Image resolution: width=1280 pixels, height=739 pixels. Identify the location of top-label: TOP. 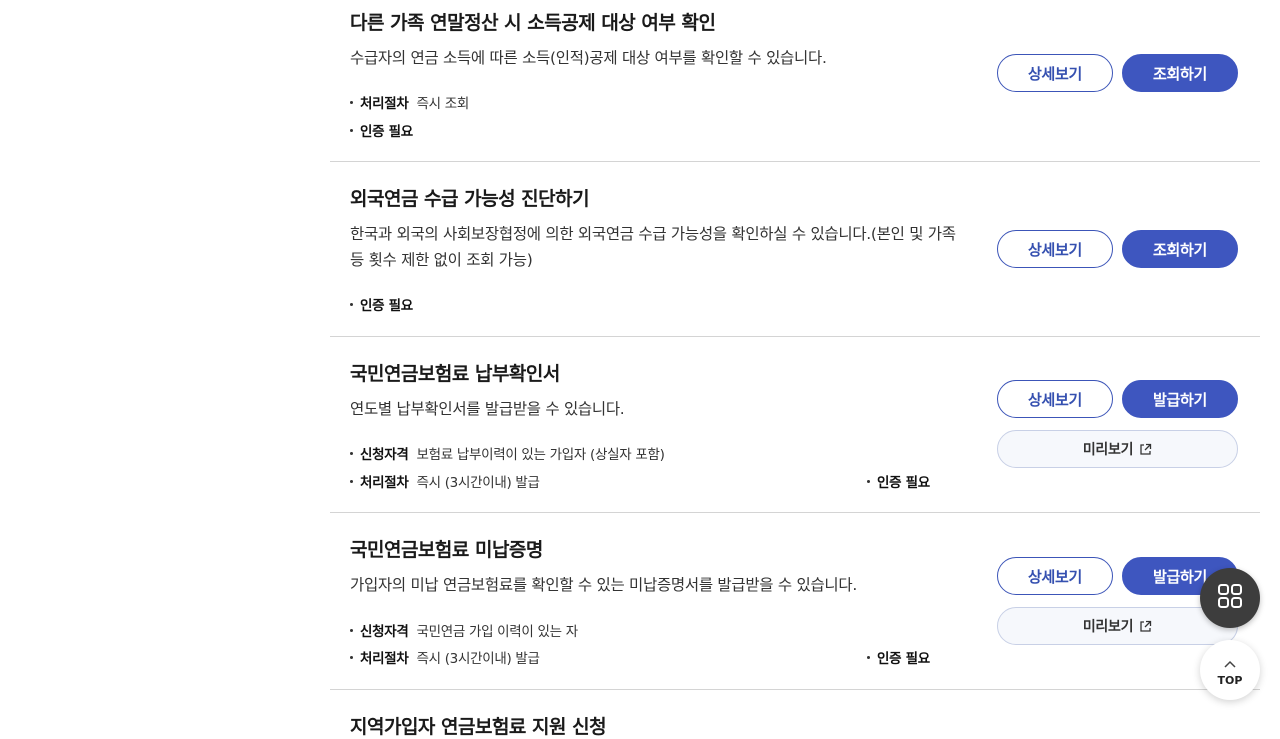
(1230, 680).